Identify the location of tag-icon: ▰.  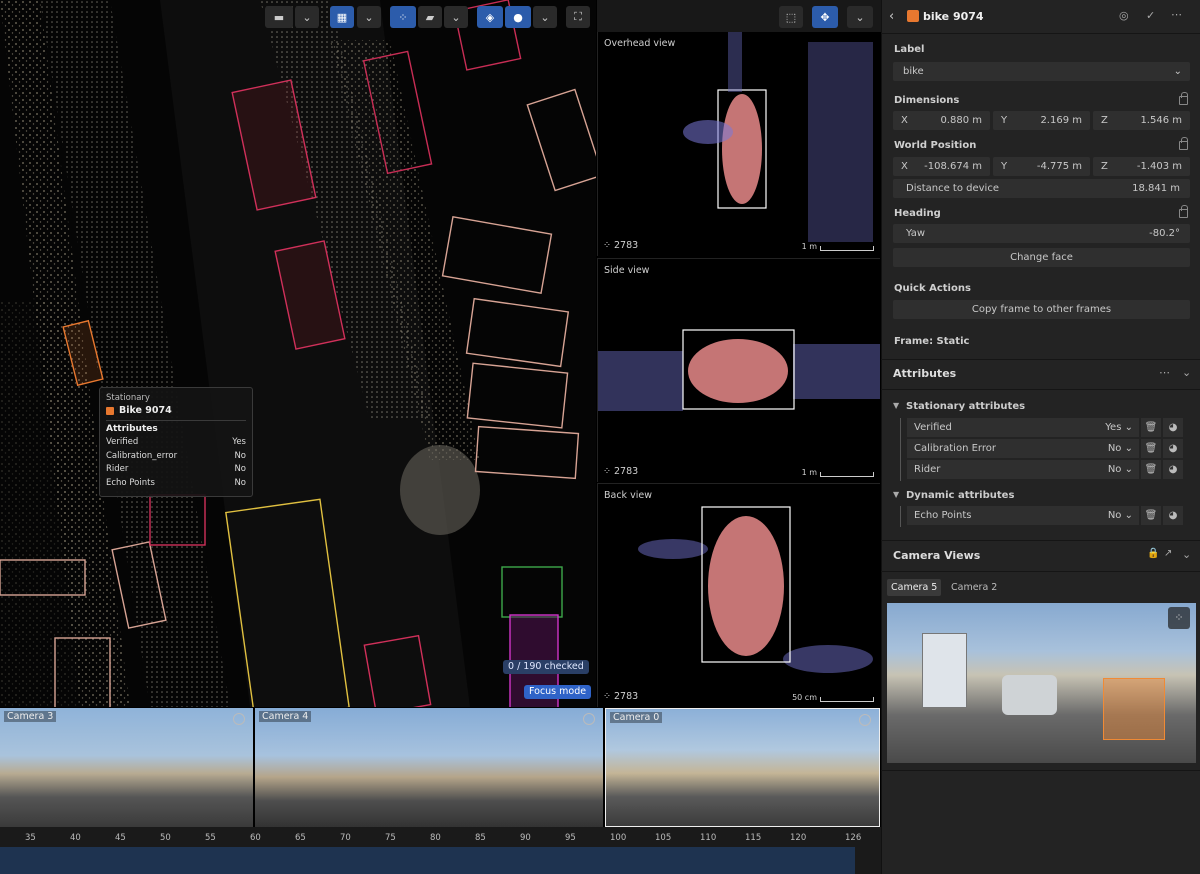
(430, 17).